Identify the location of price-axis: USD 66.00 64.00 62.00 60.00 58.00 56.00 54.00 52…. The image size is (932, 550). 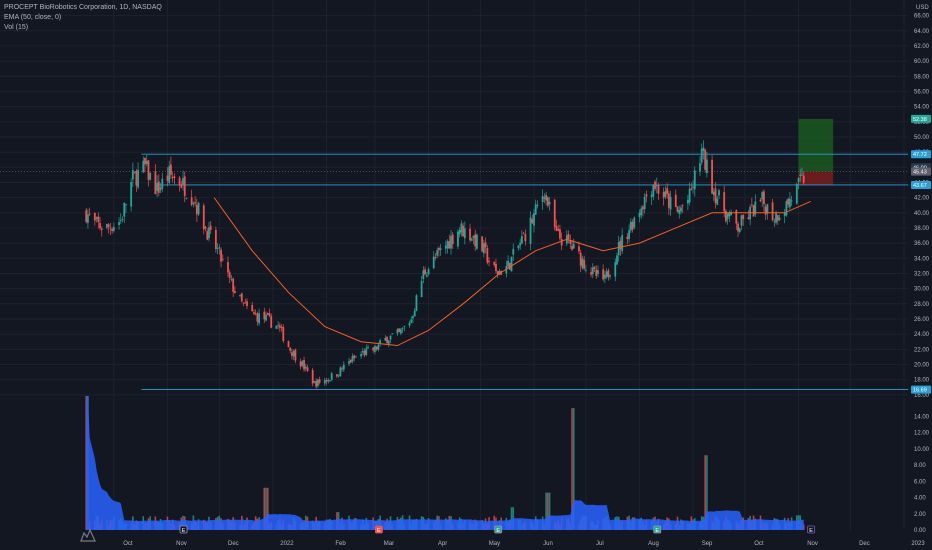
(921, 269).